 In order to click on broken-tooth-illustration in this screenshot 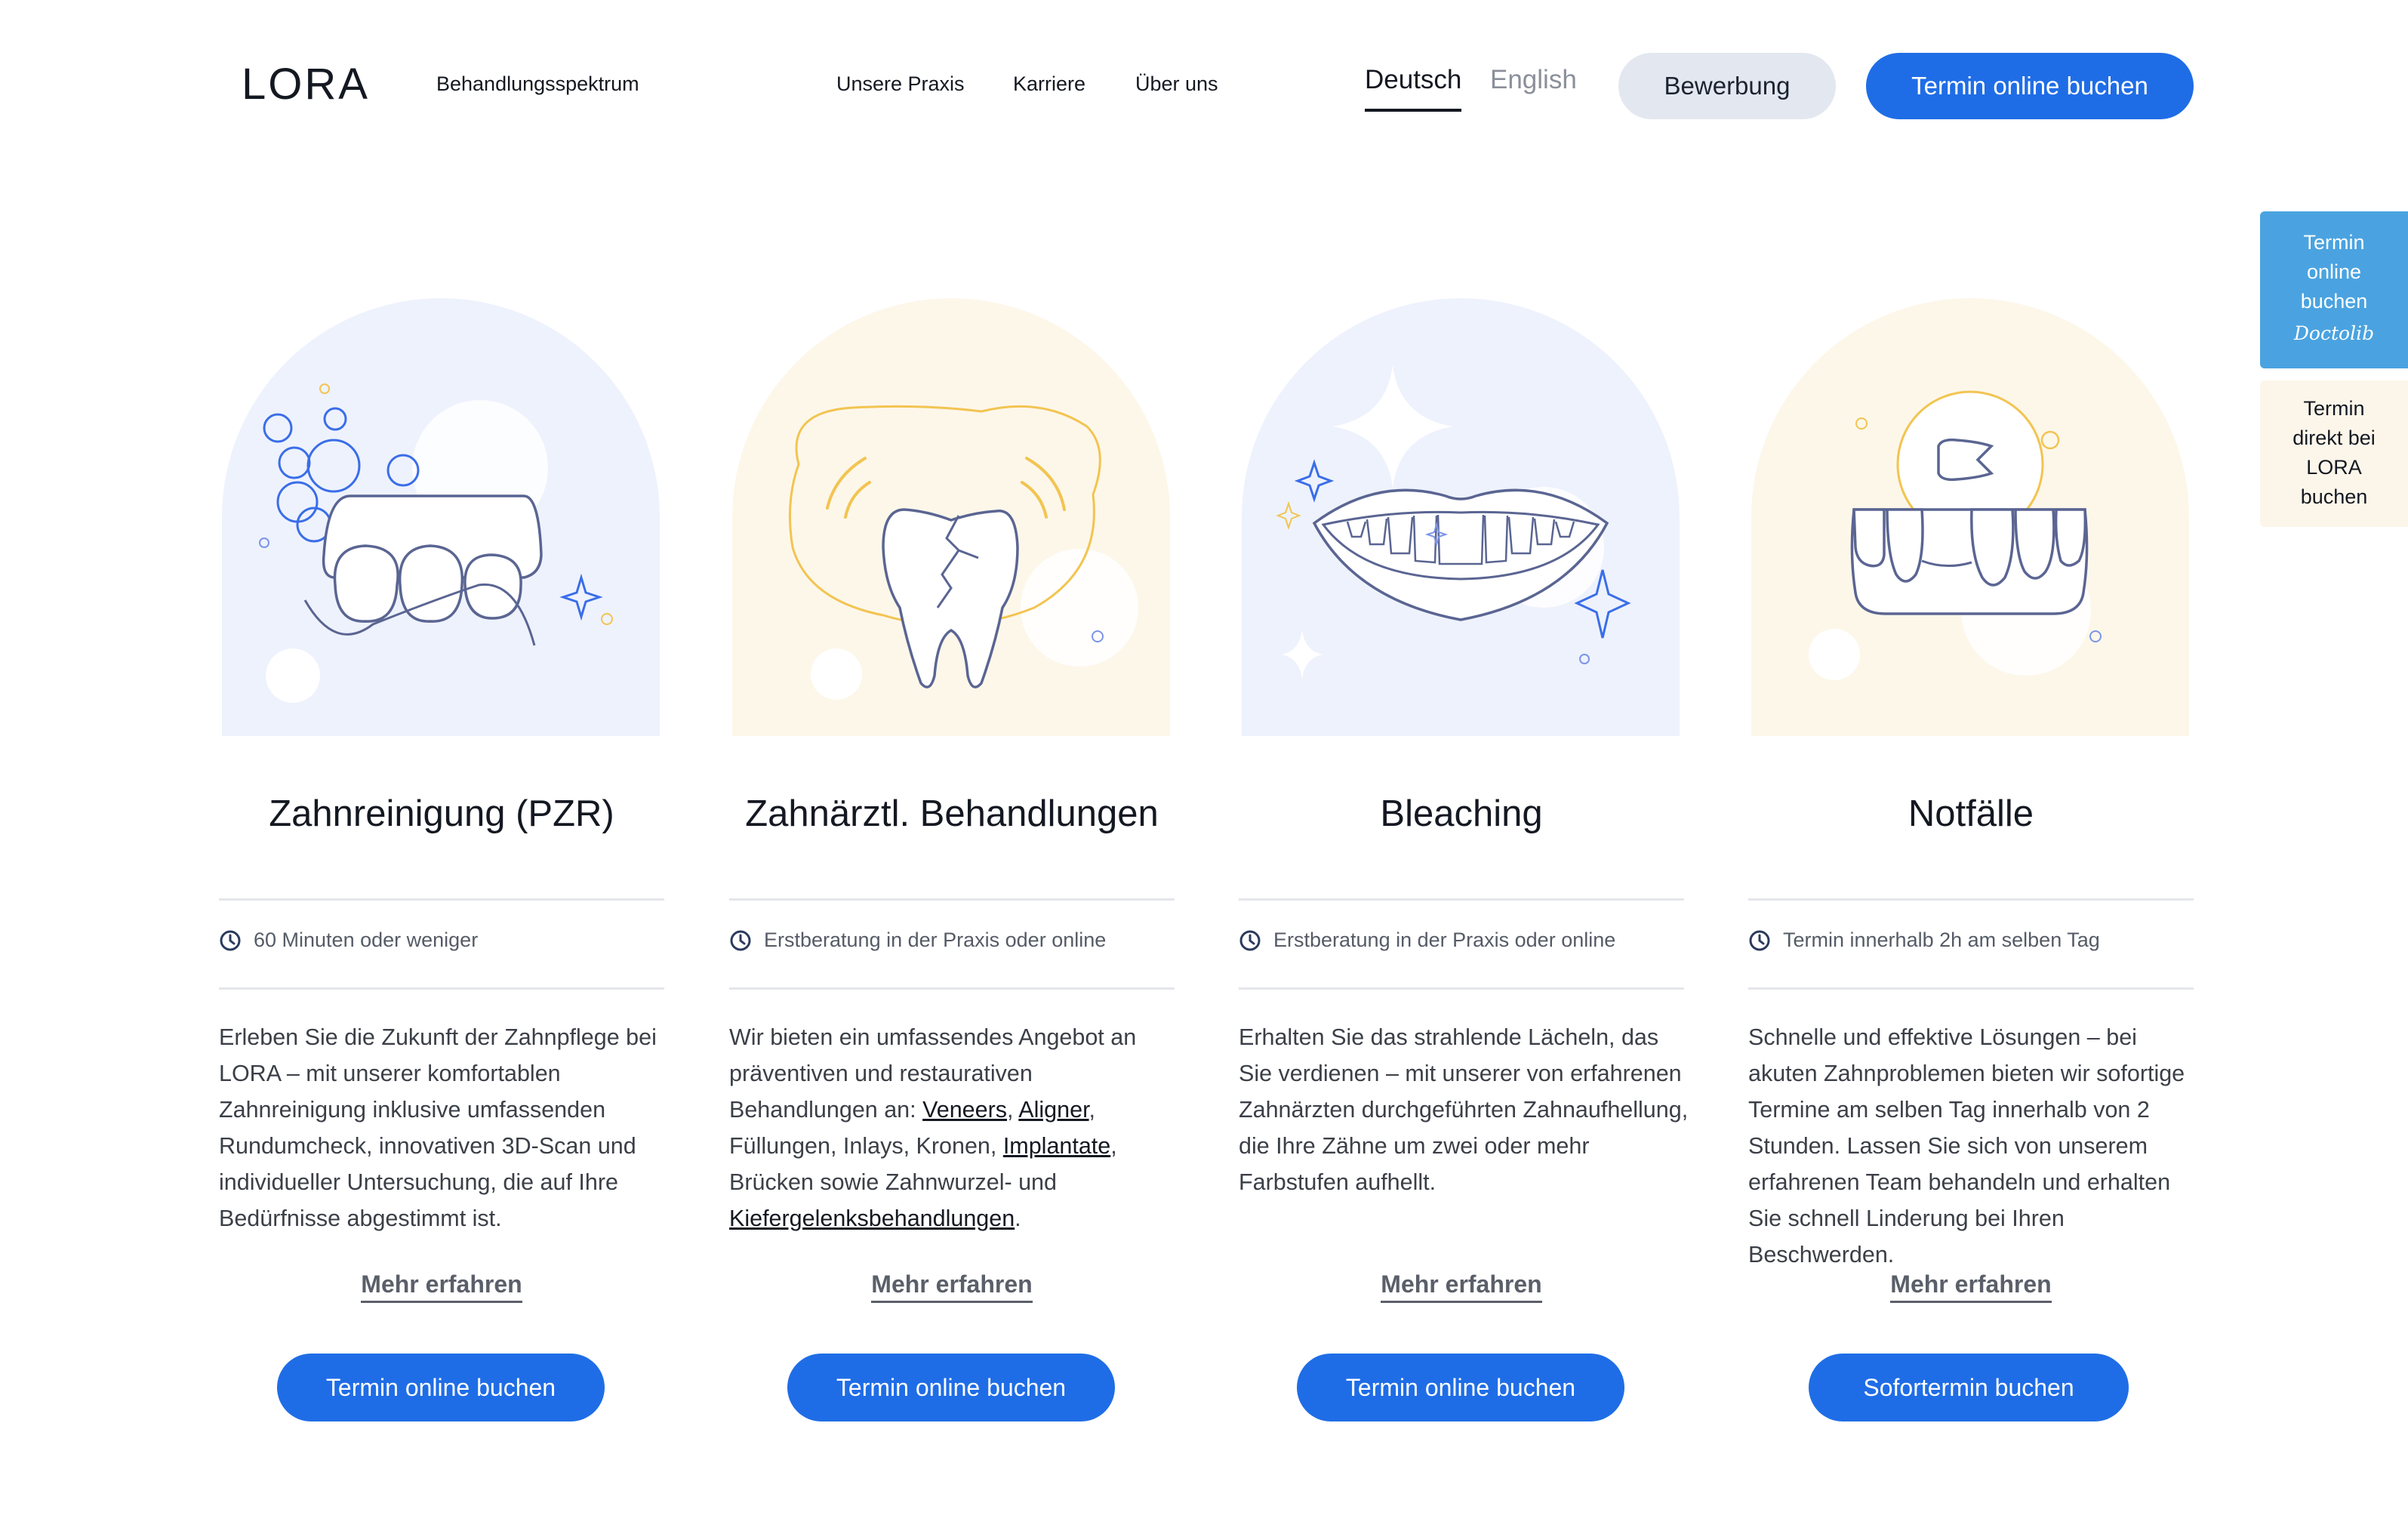, I will do `click(1970, 517)`.